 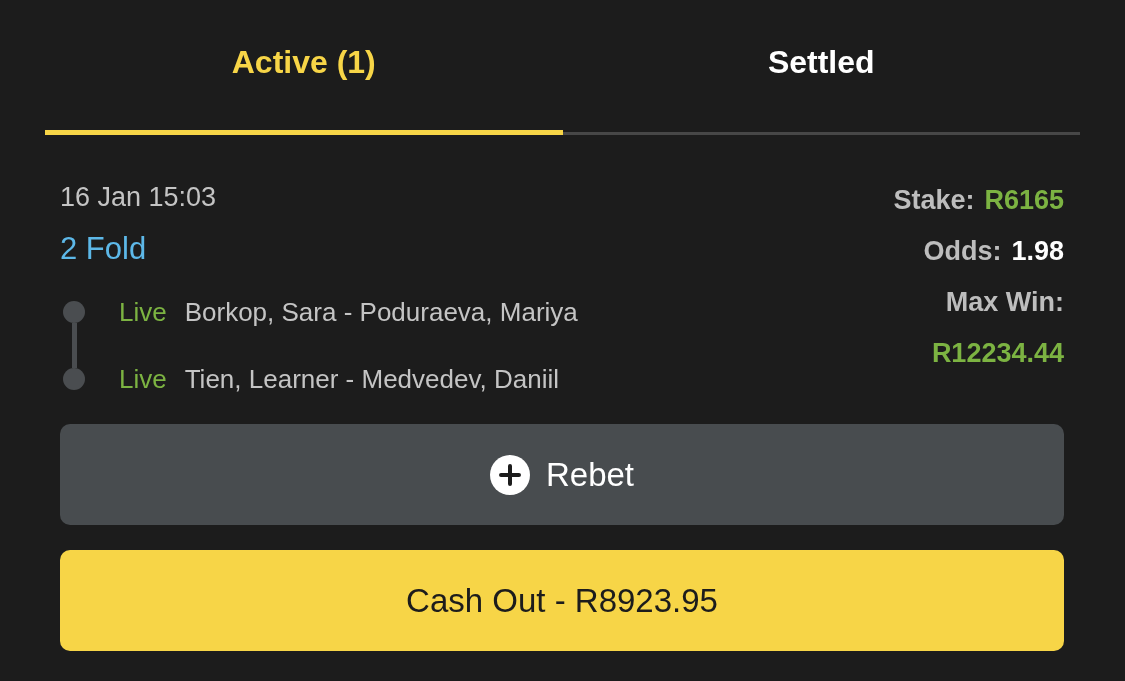 I want to click on stake-value: R6165, so click(x=1024, y=200).